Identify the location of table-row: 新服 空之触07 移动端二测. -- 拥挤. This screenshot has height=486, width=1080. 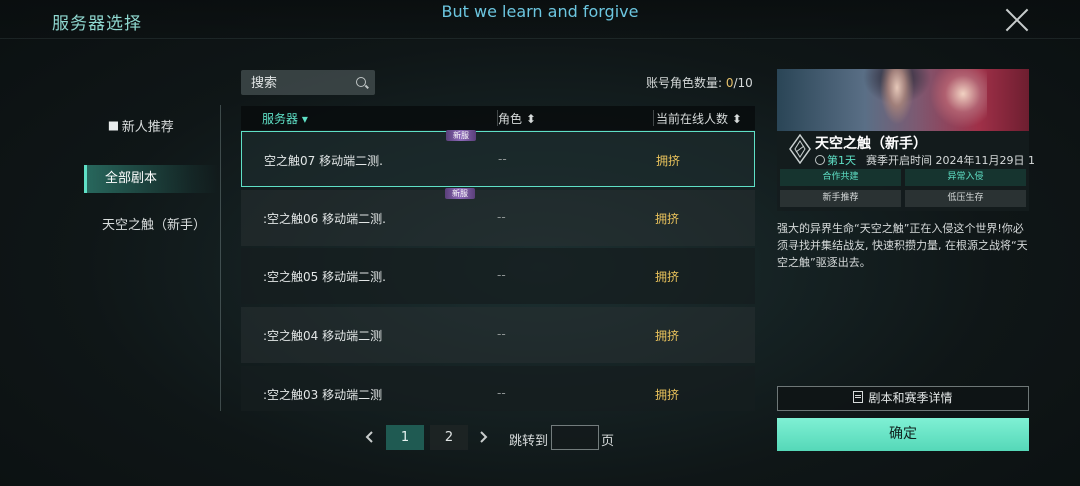
(498, 158).